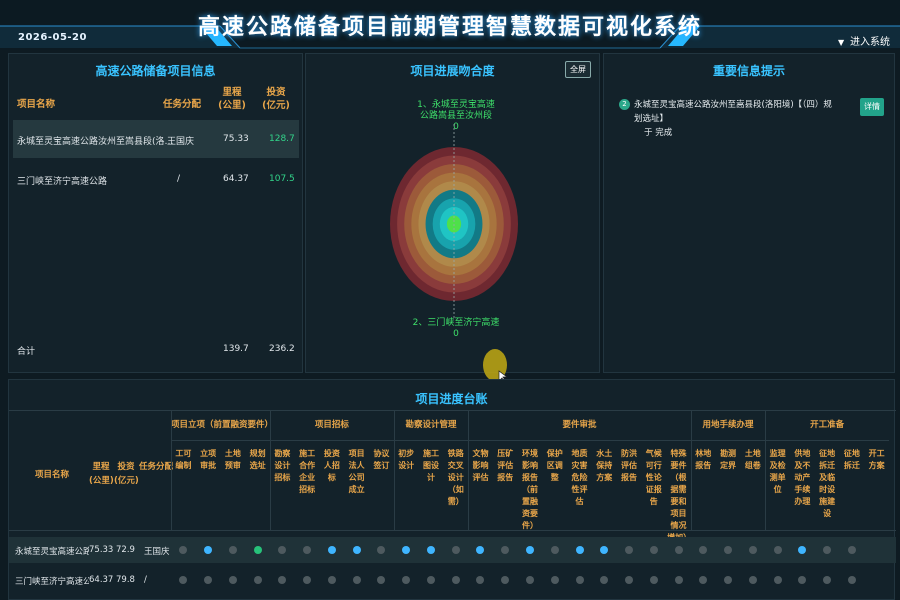 Image resolution: width=900 pixels, height=600 pixels. Describe the element at coordinates (282, 349) in the screenshot. I see `total-invest: 236.2` at that location.